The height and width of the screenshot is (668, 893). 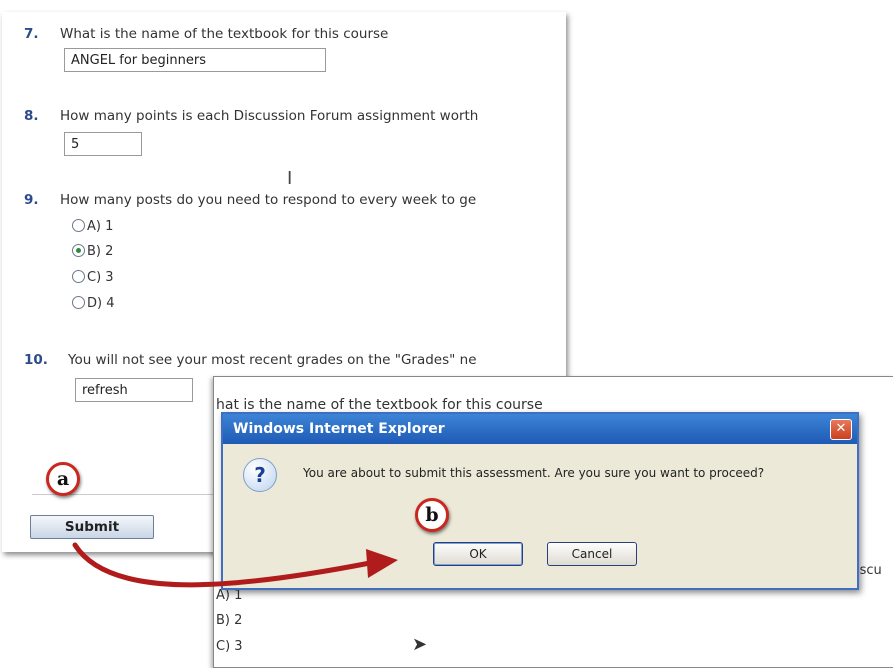 I want to click on ok-button: OK, so click(x=478, y=554).